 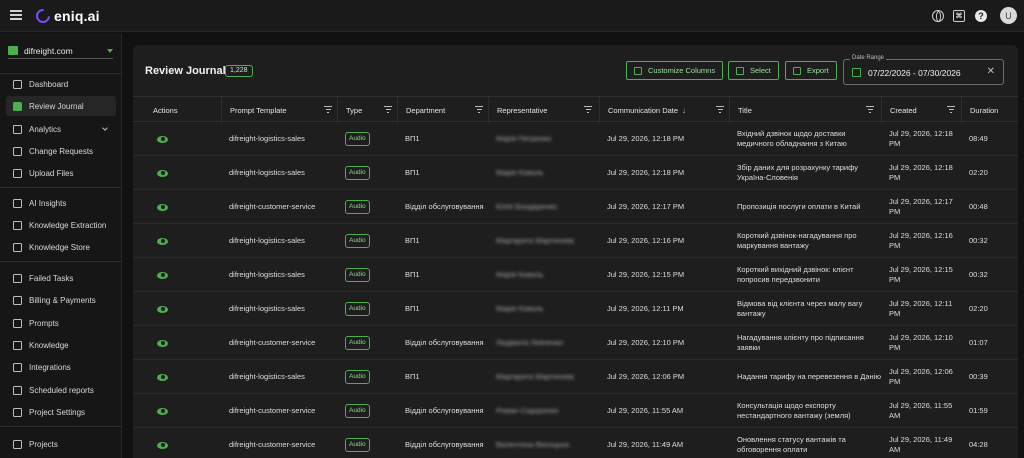 What do you see at coordinates (664, 110) in the screenshot?
I see `column-header-communication-date: Communication Date ↓` at bounding box center [664, 110].